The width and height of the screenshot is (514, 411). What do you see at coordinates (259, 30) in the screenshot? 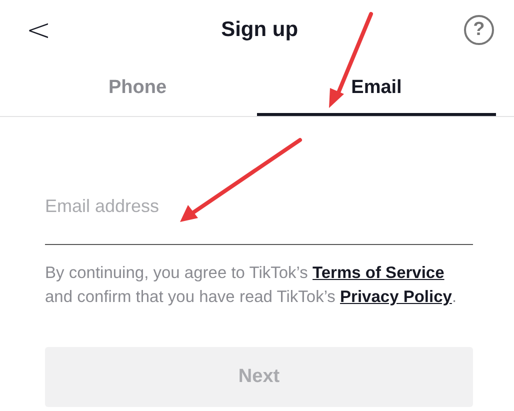
I see `page-title: Sign up` at bounding box center [259, 30].